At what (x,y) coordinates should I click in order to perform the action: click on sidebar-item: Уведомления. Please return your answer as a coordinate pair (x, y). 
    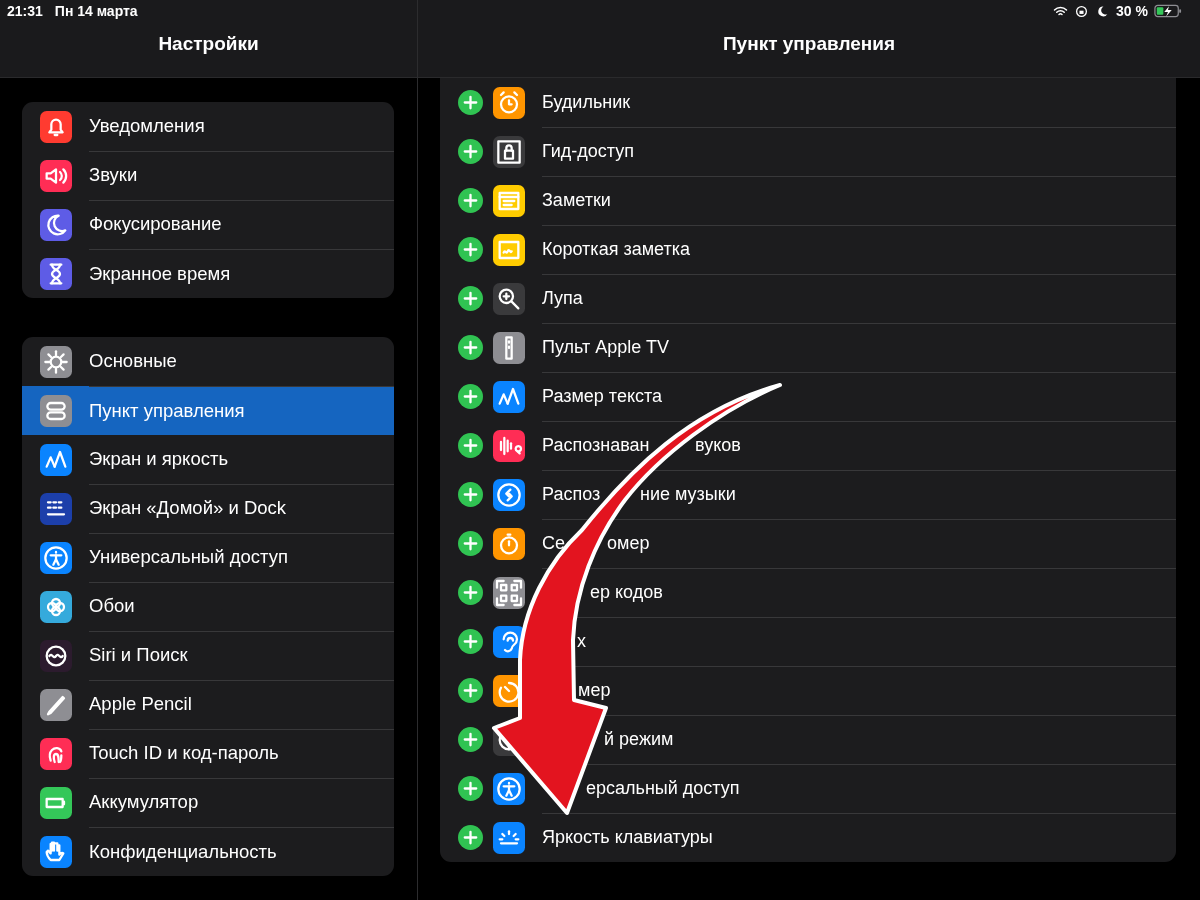
    Looking at the image, I should click on (208, 126).